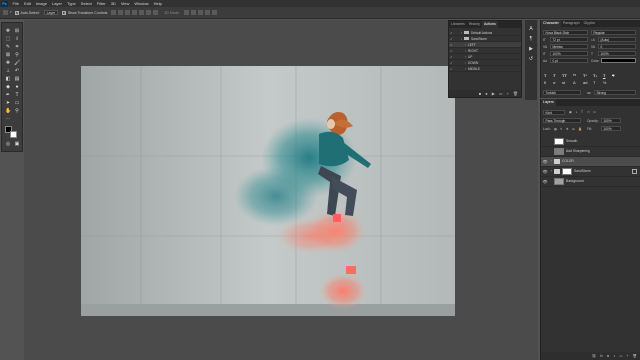  What do you see at coordinates (555, 129) in the screenshot?
I see `lock-transparency-icon: ▦` at bounding box center [555, 129].